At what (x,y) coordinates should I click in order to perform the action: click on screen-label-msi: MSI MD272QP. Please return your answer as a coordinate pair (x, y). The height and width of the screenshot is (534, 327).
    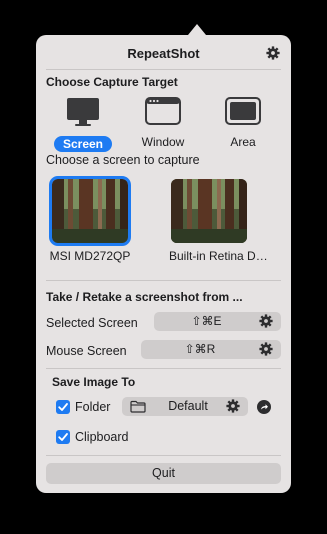
    Looking at the image, I should click on (90, 256).